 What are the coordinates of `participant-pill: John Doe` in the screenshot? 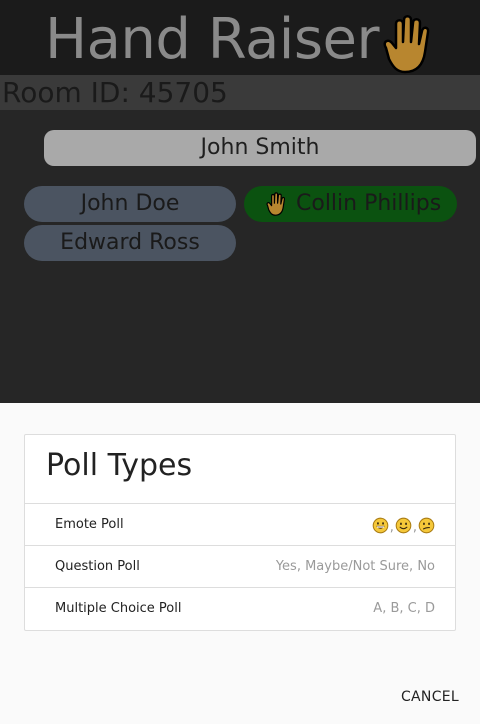 It's located at (130, 204).